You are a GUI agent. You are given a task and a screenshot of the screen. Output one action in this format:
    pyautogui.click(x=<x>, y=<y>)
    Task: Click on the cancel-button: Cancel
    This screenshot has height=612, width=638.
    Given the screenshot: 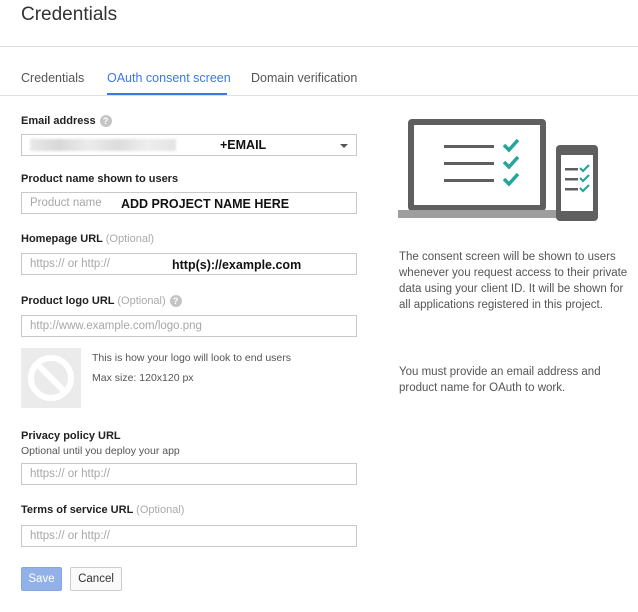 What is the action you would take?
    pyautogui.click(x=96, y=579)
    